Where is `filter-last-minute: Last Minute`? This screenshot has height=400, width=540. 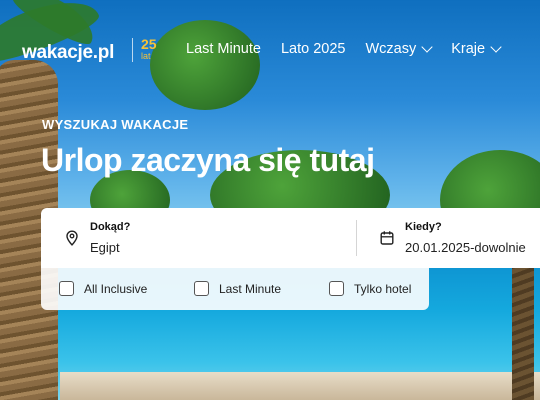 filter-last-minute: Last Minute is located at coordinates (237, 288).